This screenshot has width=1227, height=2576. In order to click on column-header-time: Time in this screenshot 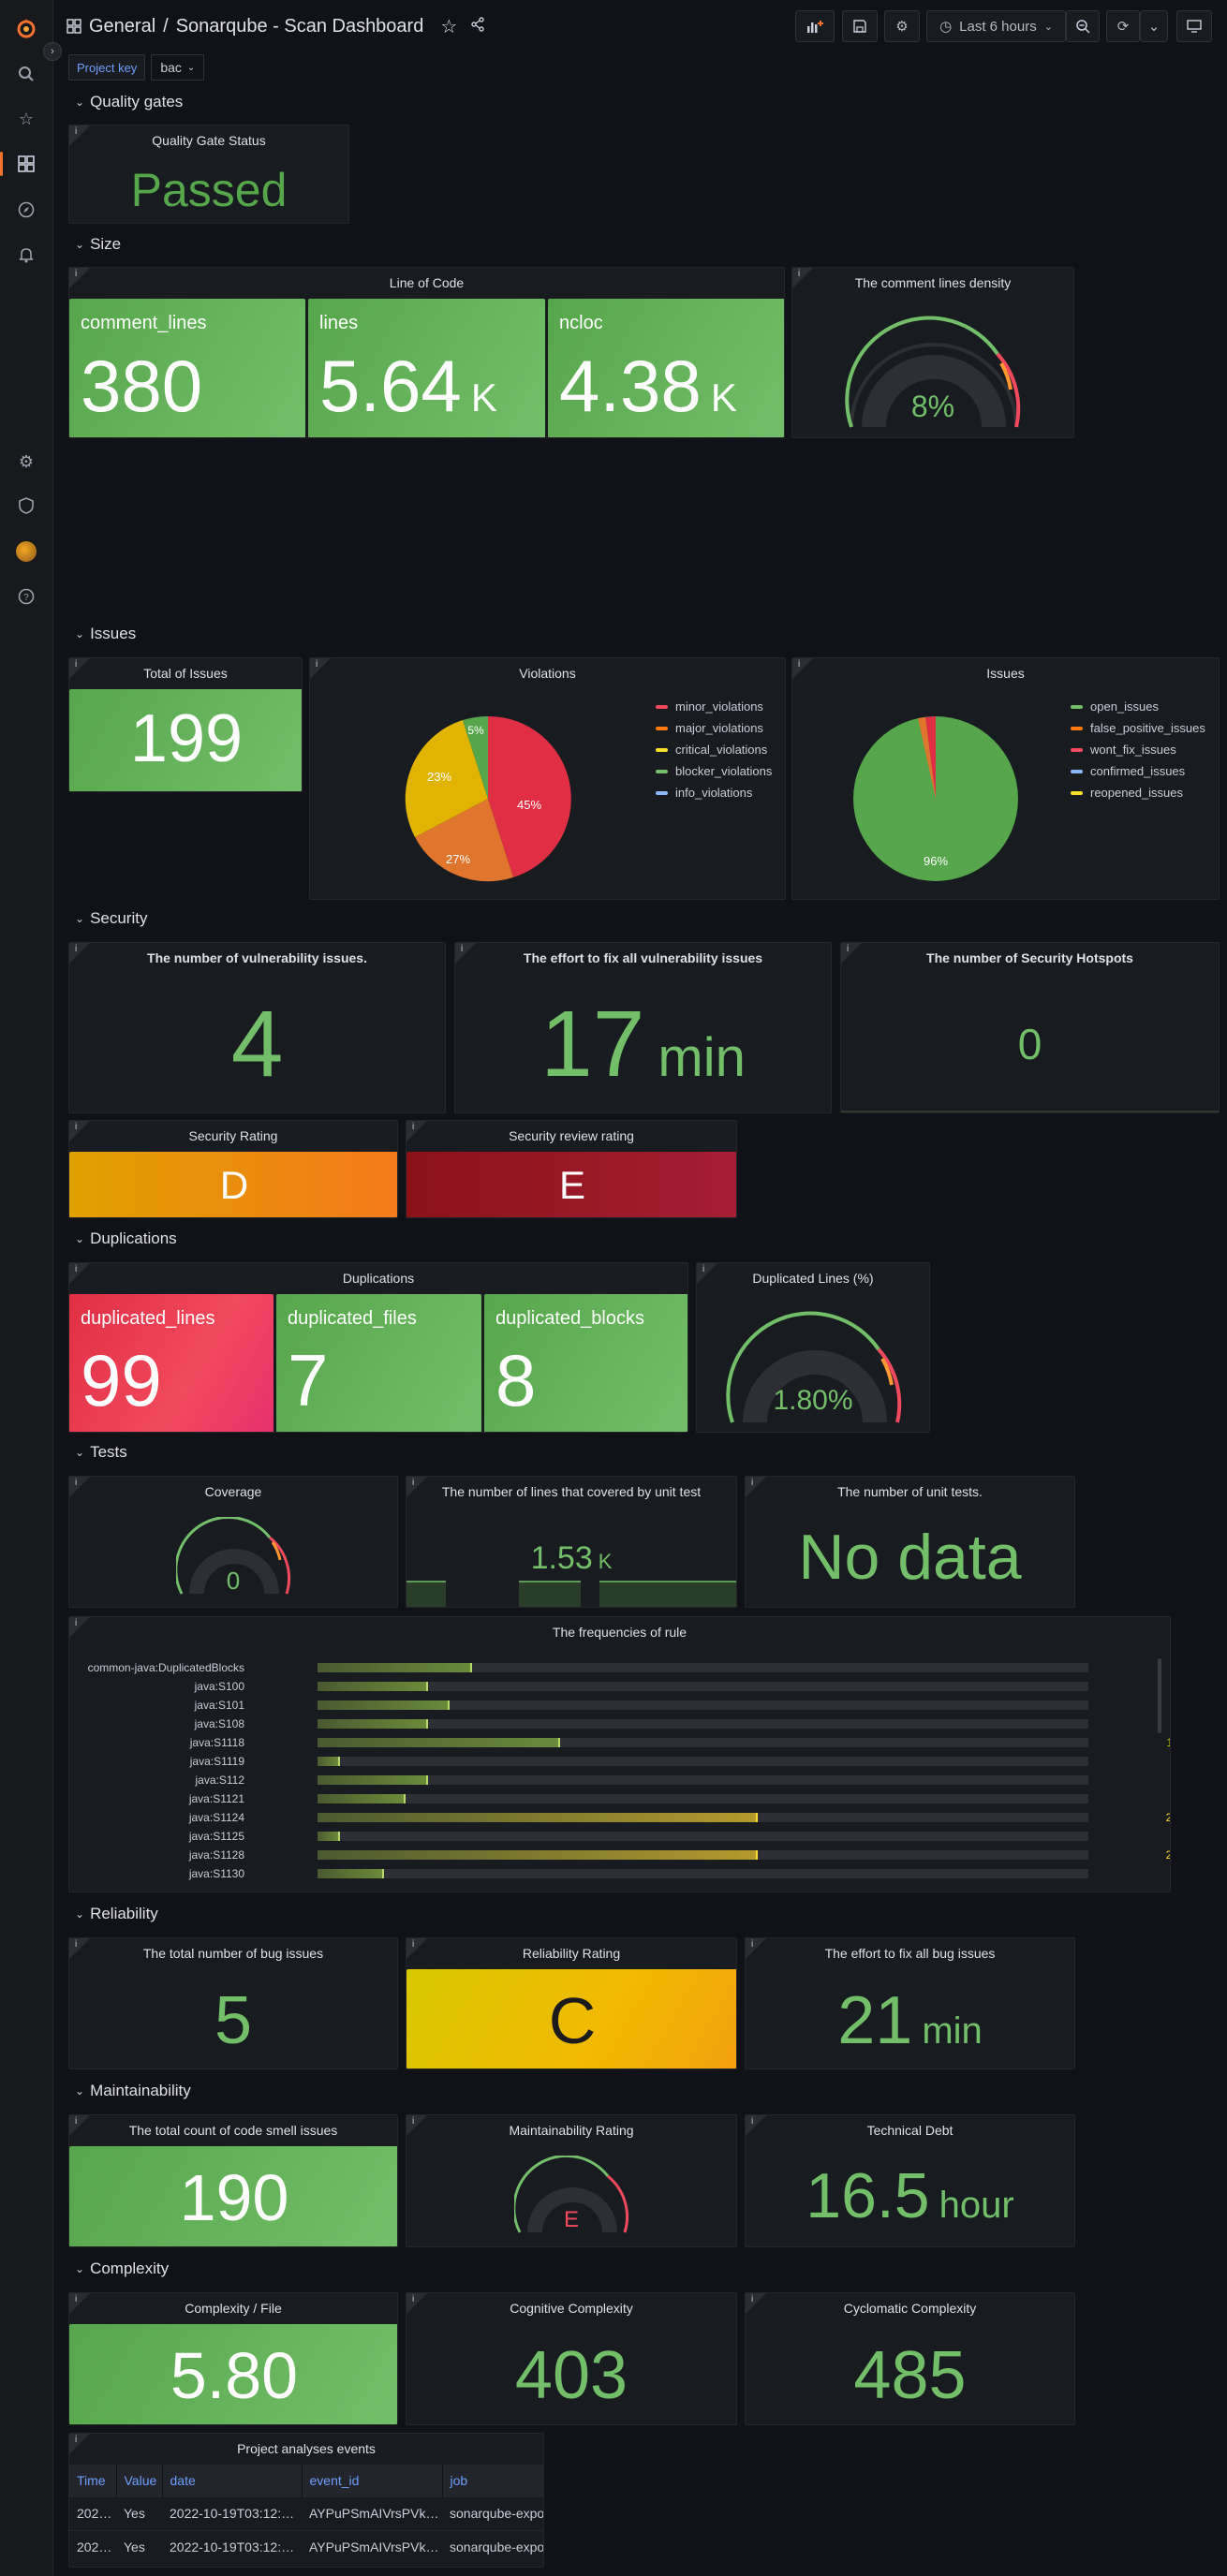, I will do `click(93, 2480)`.